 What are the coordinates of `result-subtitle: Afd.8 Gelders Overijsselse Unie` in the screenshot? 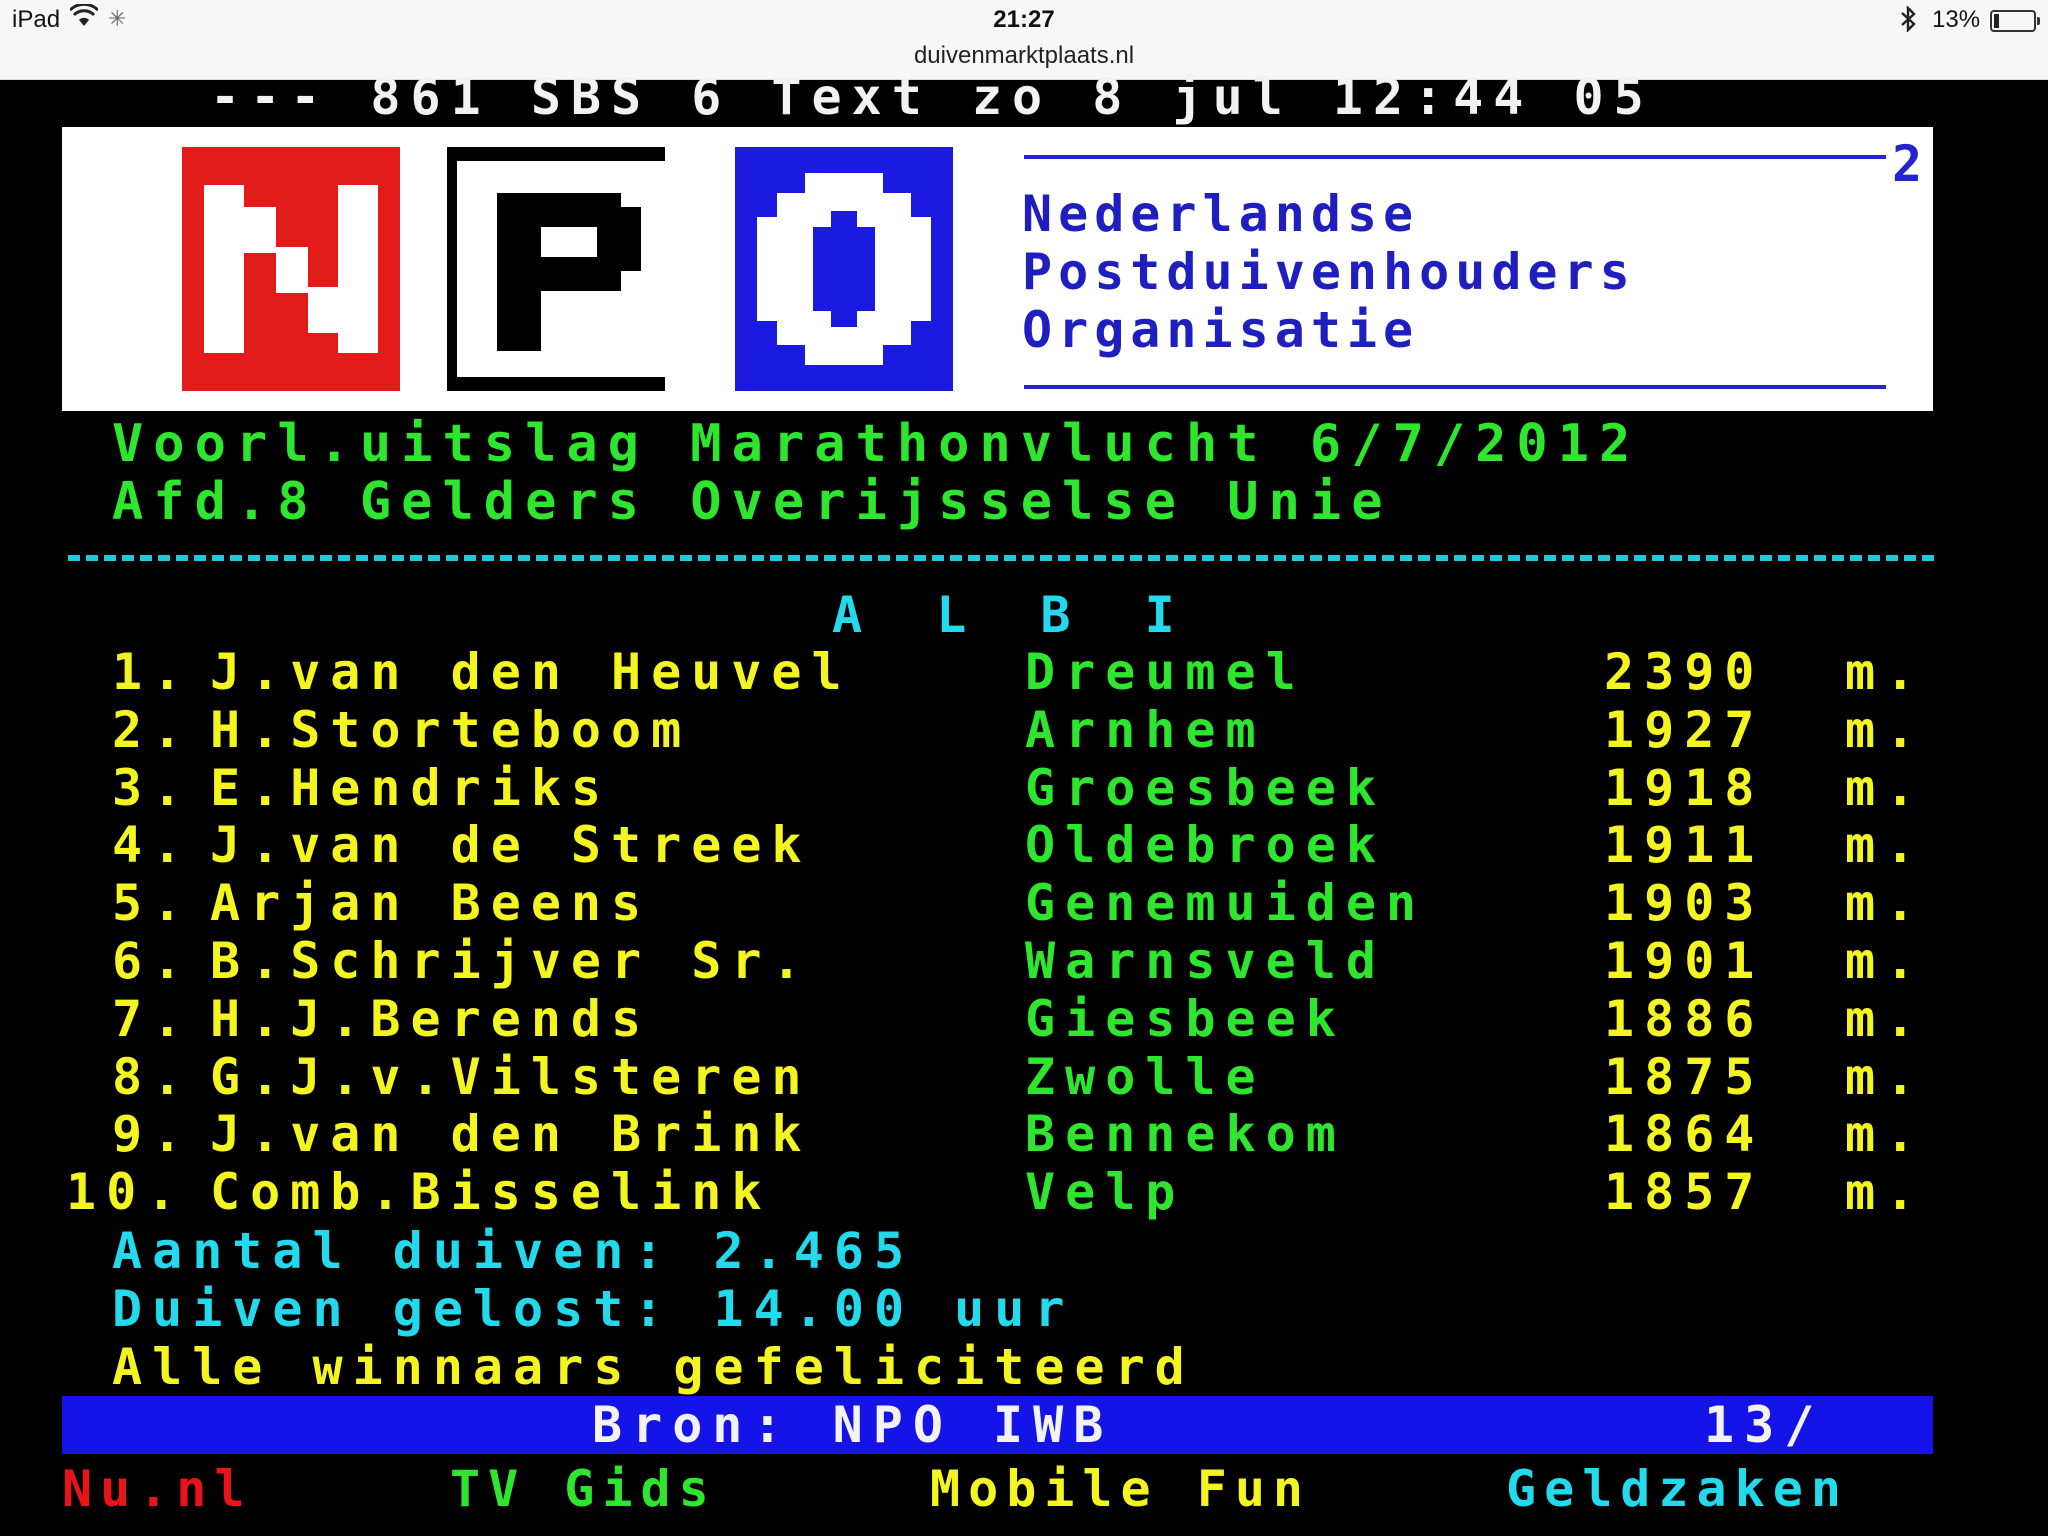 It's located at (752, 502).